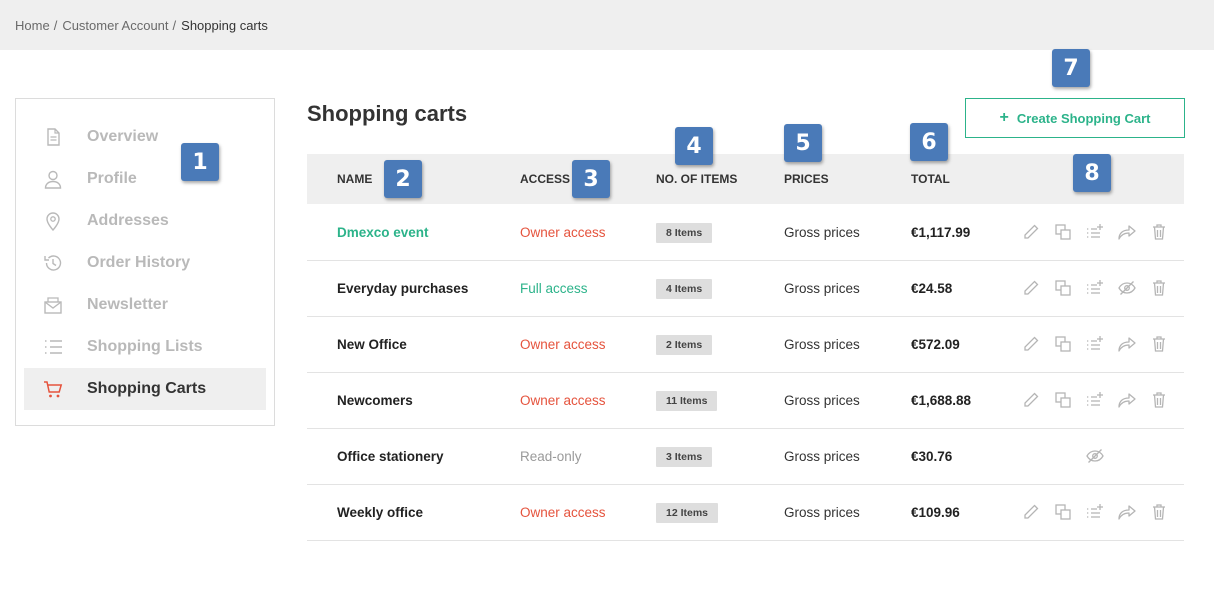  I want to click on callout-badge: 7, so click(1071, 68).